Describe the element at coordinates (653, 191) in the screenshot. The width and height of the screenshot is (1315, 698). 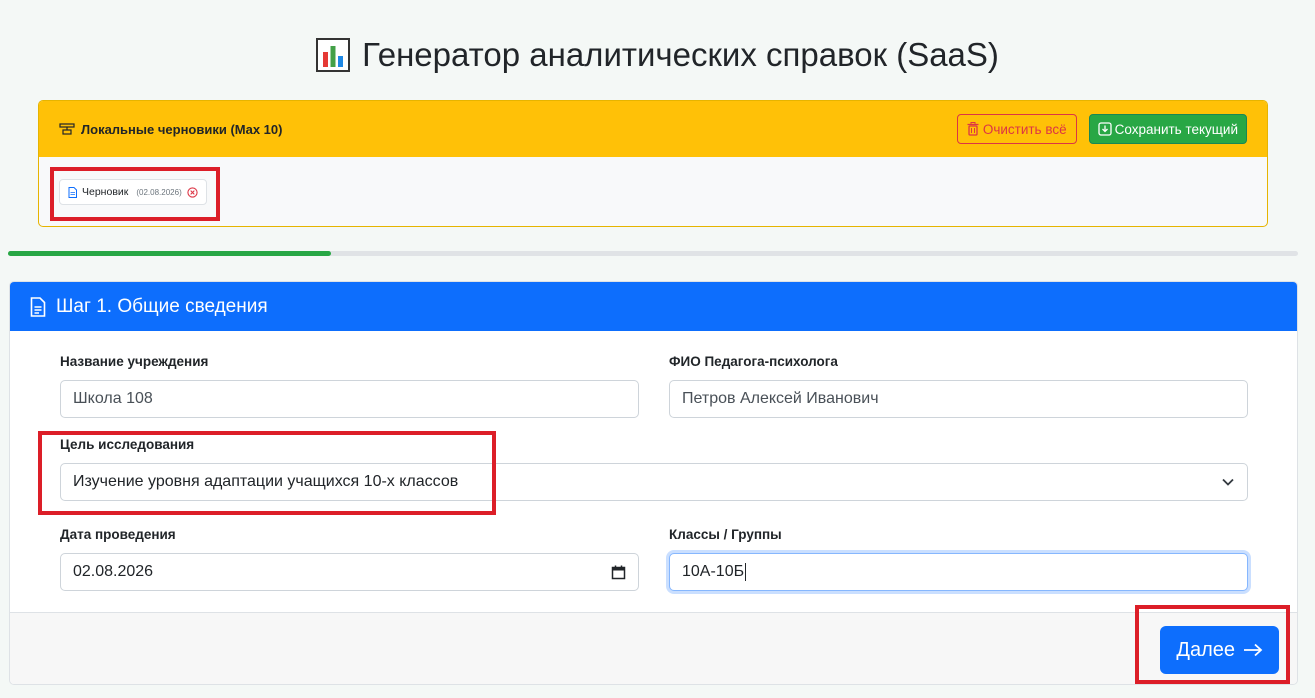
I see `drafts-list: Черновик (02.08.2026)` at that location.